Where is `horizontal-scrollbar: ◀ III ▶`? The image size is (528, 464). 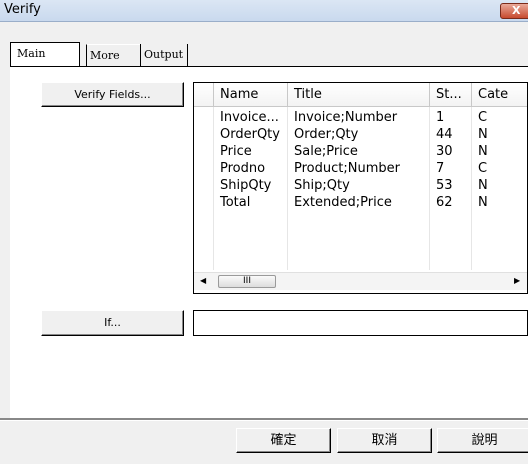 horizontal-scrollbar: ◀ III ▶ is located at coordinates (360, 281).